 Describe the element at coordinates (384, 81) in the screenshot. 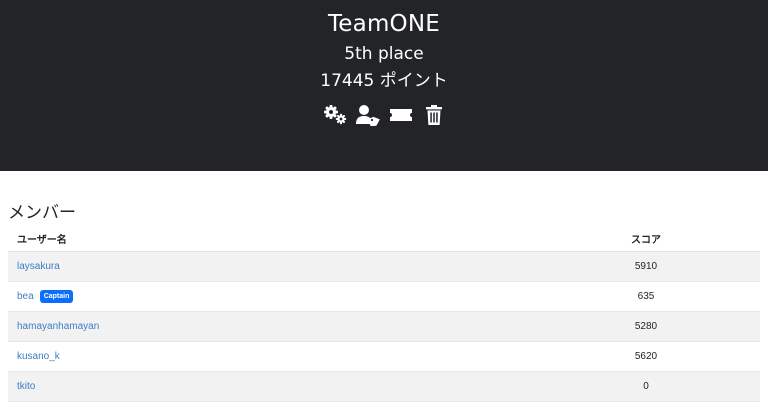

I see `team-points: 17445 ポイント` at that location.